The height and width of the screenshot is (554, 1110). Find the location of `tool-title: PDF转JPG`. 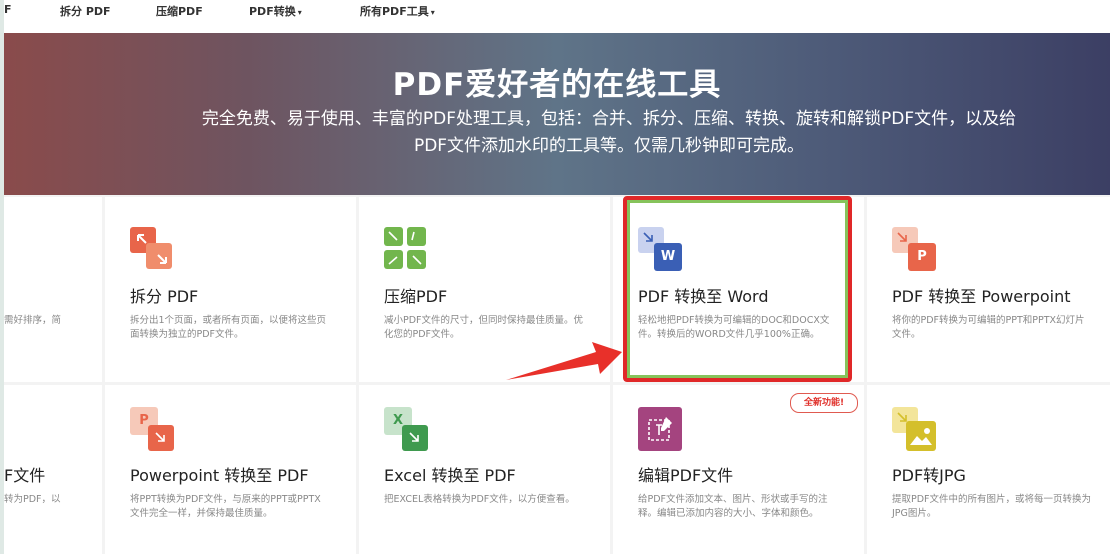

tool-title: PDF转JPG is located at coordinates (929, 475).